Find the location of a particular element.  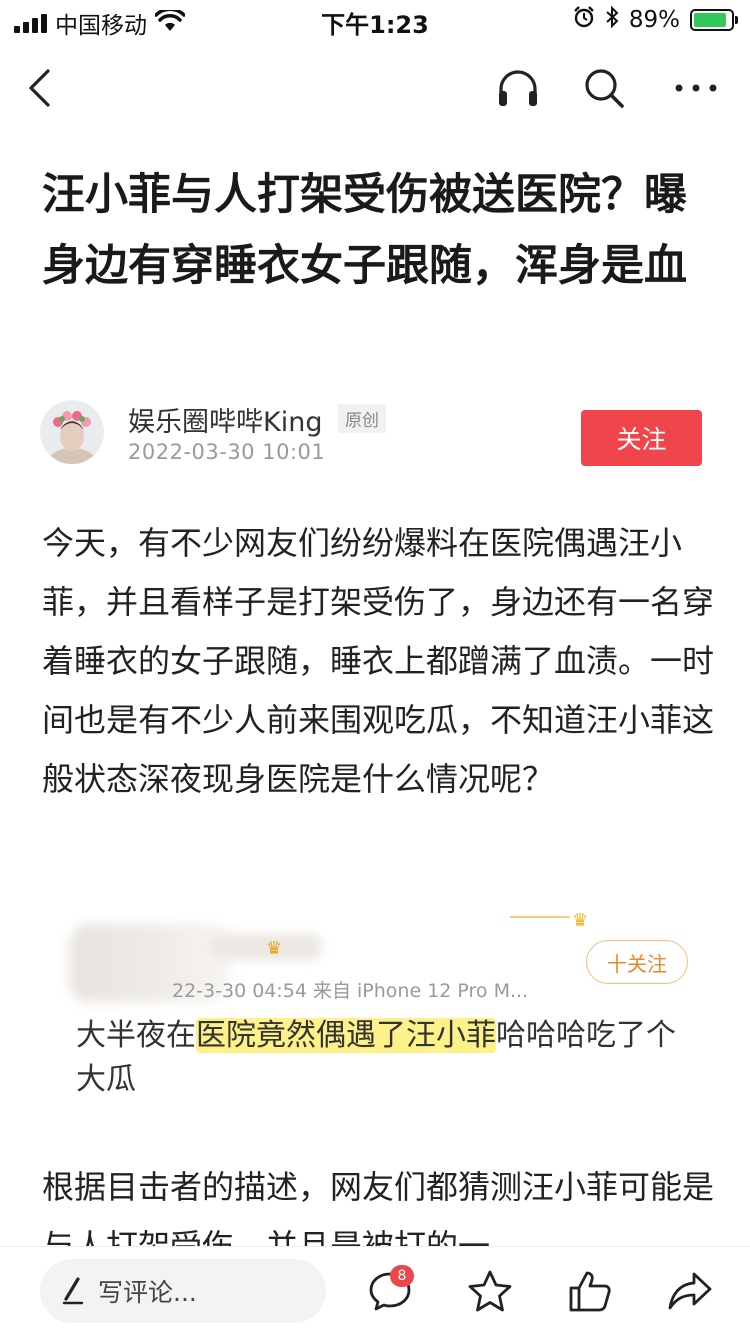

more-icon is located at coordinates (696, 88).